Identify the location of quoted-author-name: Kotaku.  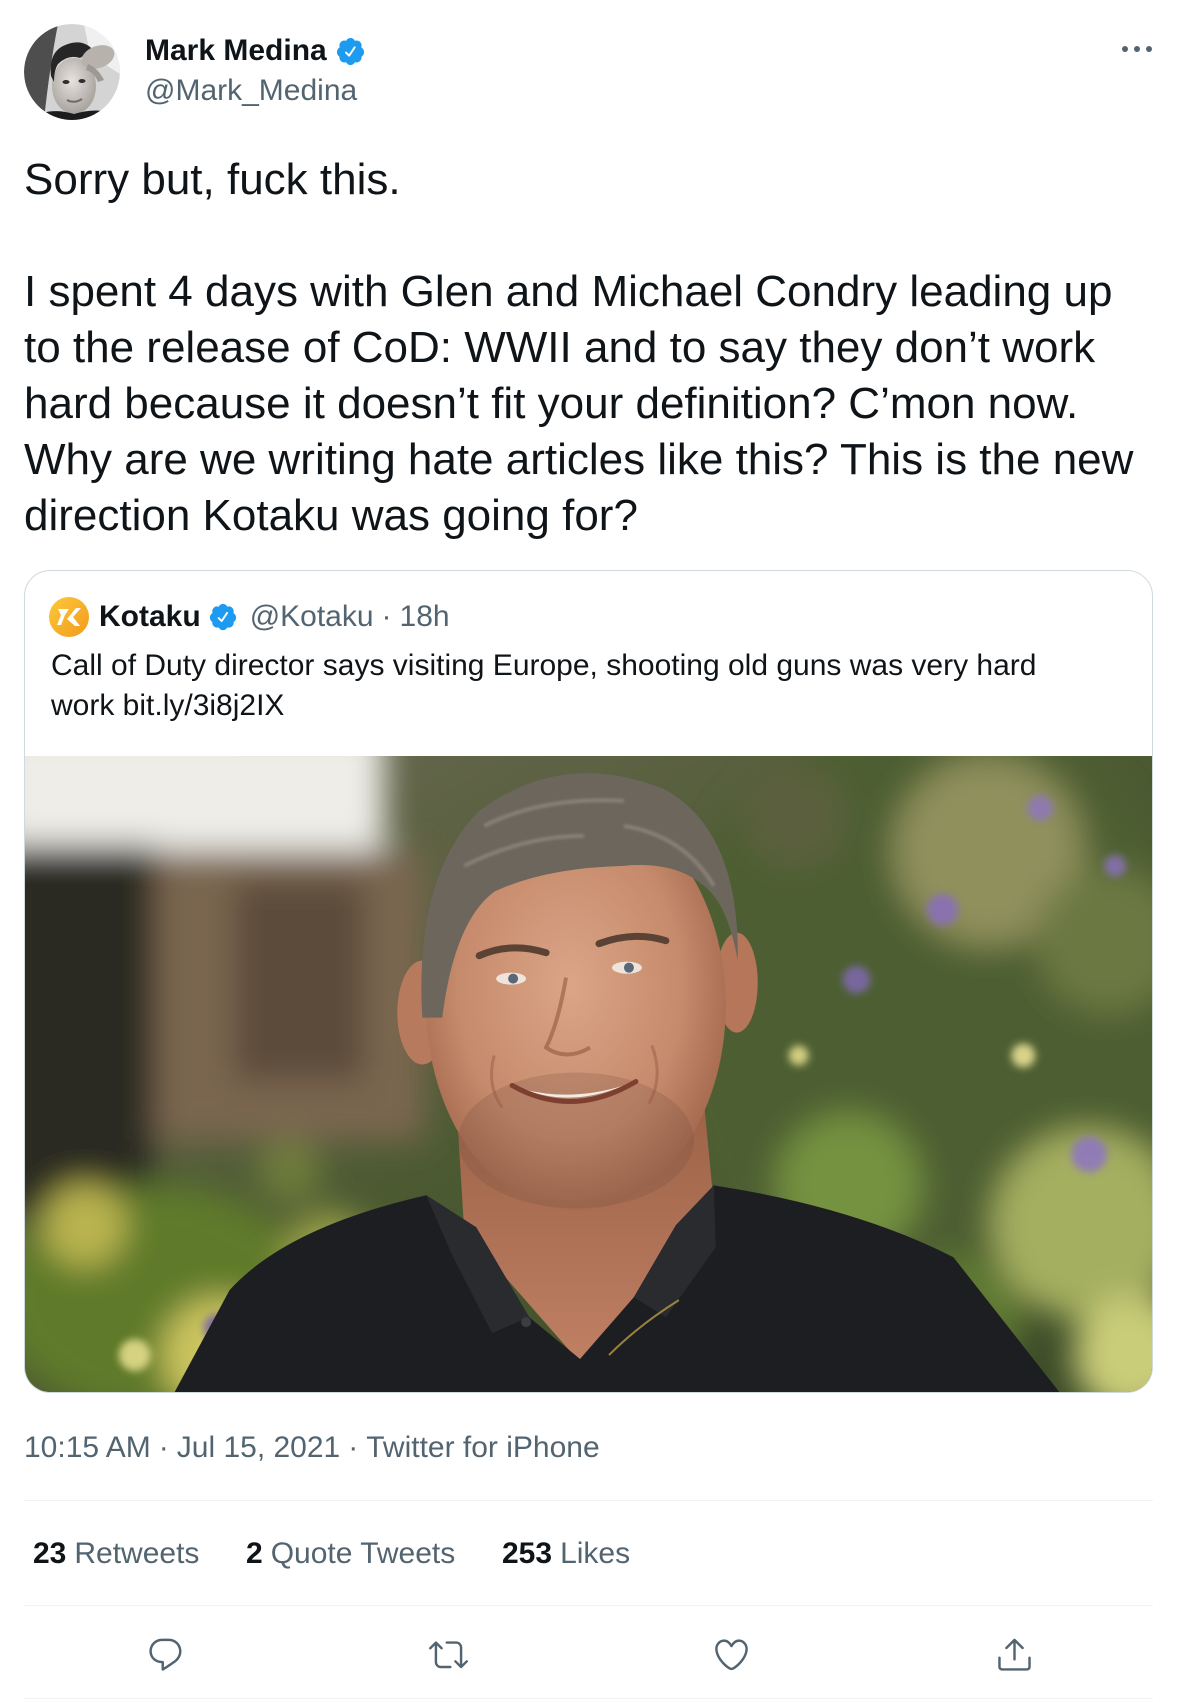
(150, 616).